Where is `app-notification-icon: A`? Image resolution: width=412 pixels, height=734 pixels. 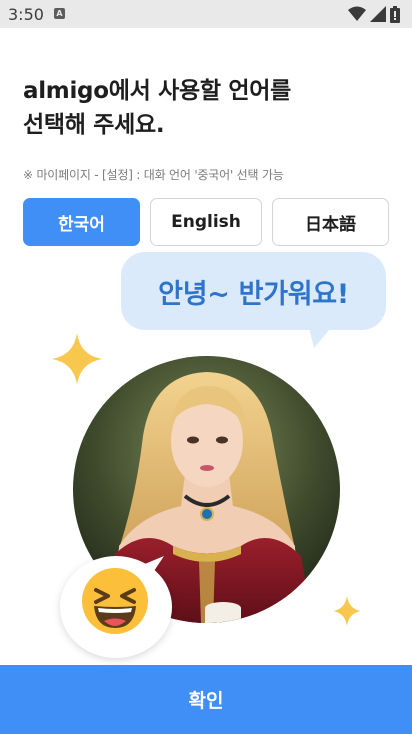 app-notification-icon: A is located at coordinates (59, 13).